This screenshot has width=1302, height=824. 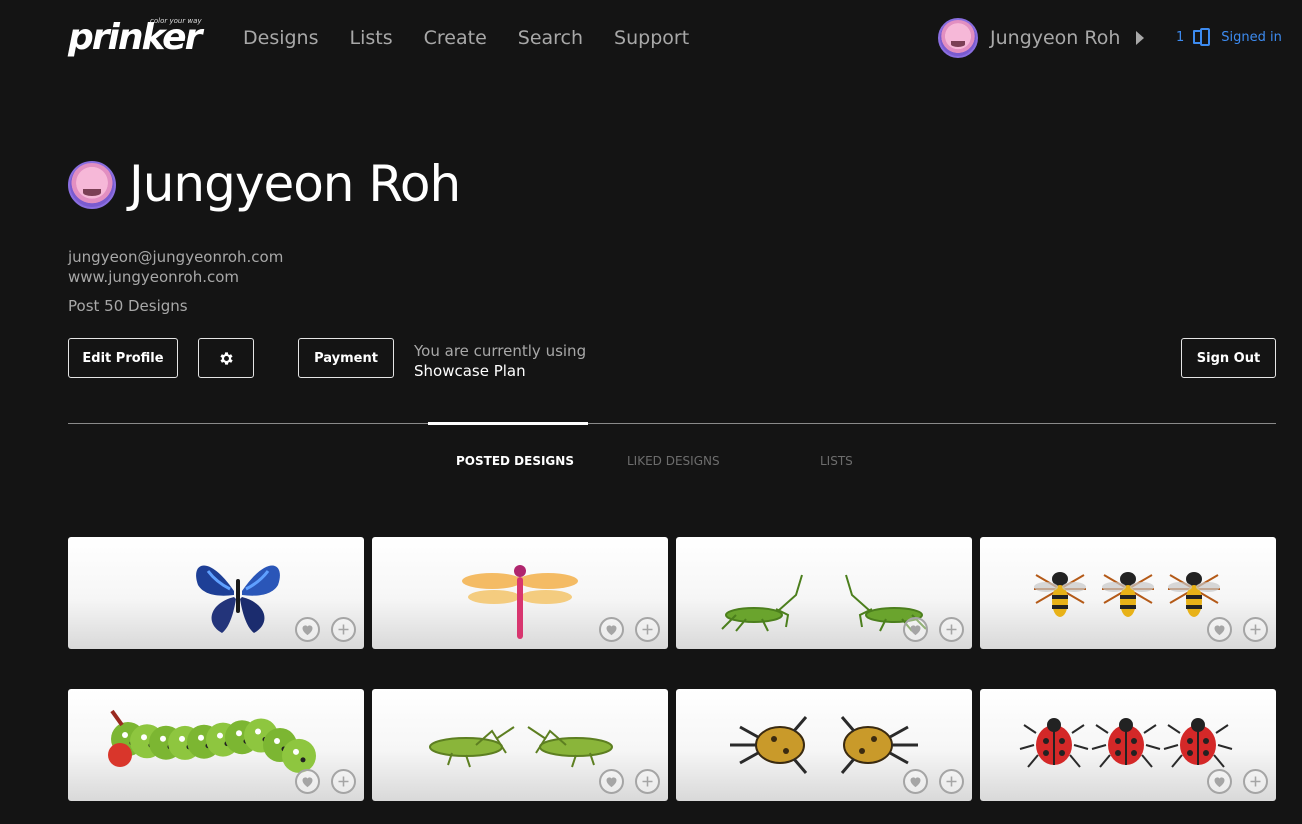 What do you see at coordinates (1140, 38) in the screenshot?
I see `caret-right-icon` at bounding box center [1140, 38].